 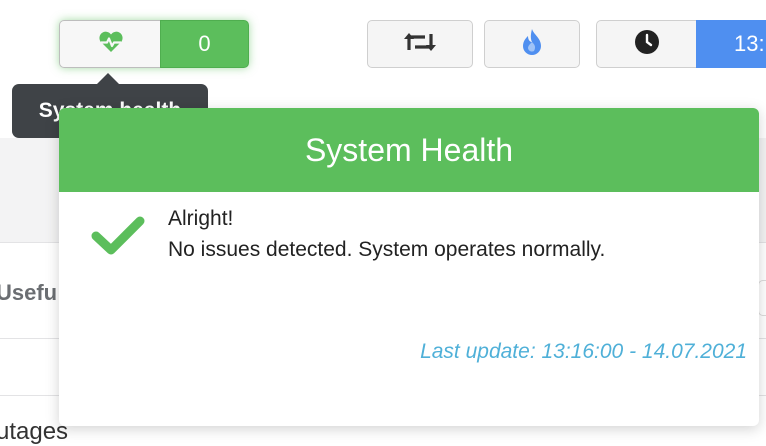 I want to click on last-update-text: Last update: 13:16:00 - 14.07.2021, so click(x=583, y=351).